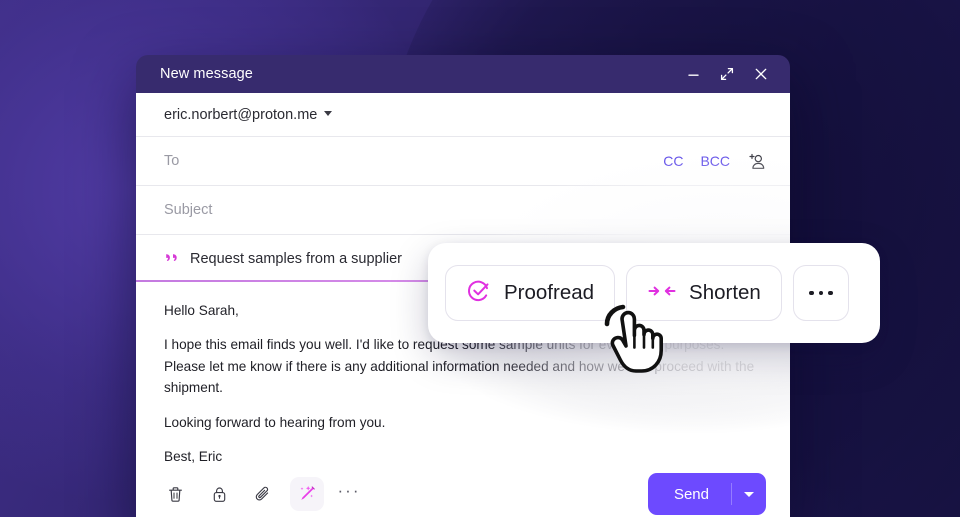  Describe the element at coordinates (263, 494) in the screenshot. I see `attachment-icon` at that location.